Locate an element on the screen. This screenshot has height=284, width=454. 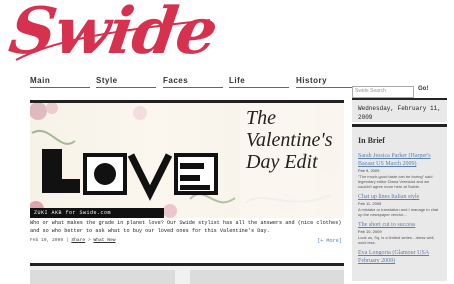
content-block-right is located at coordinates (267, 277).